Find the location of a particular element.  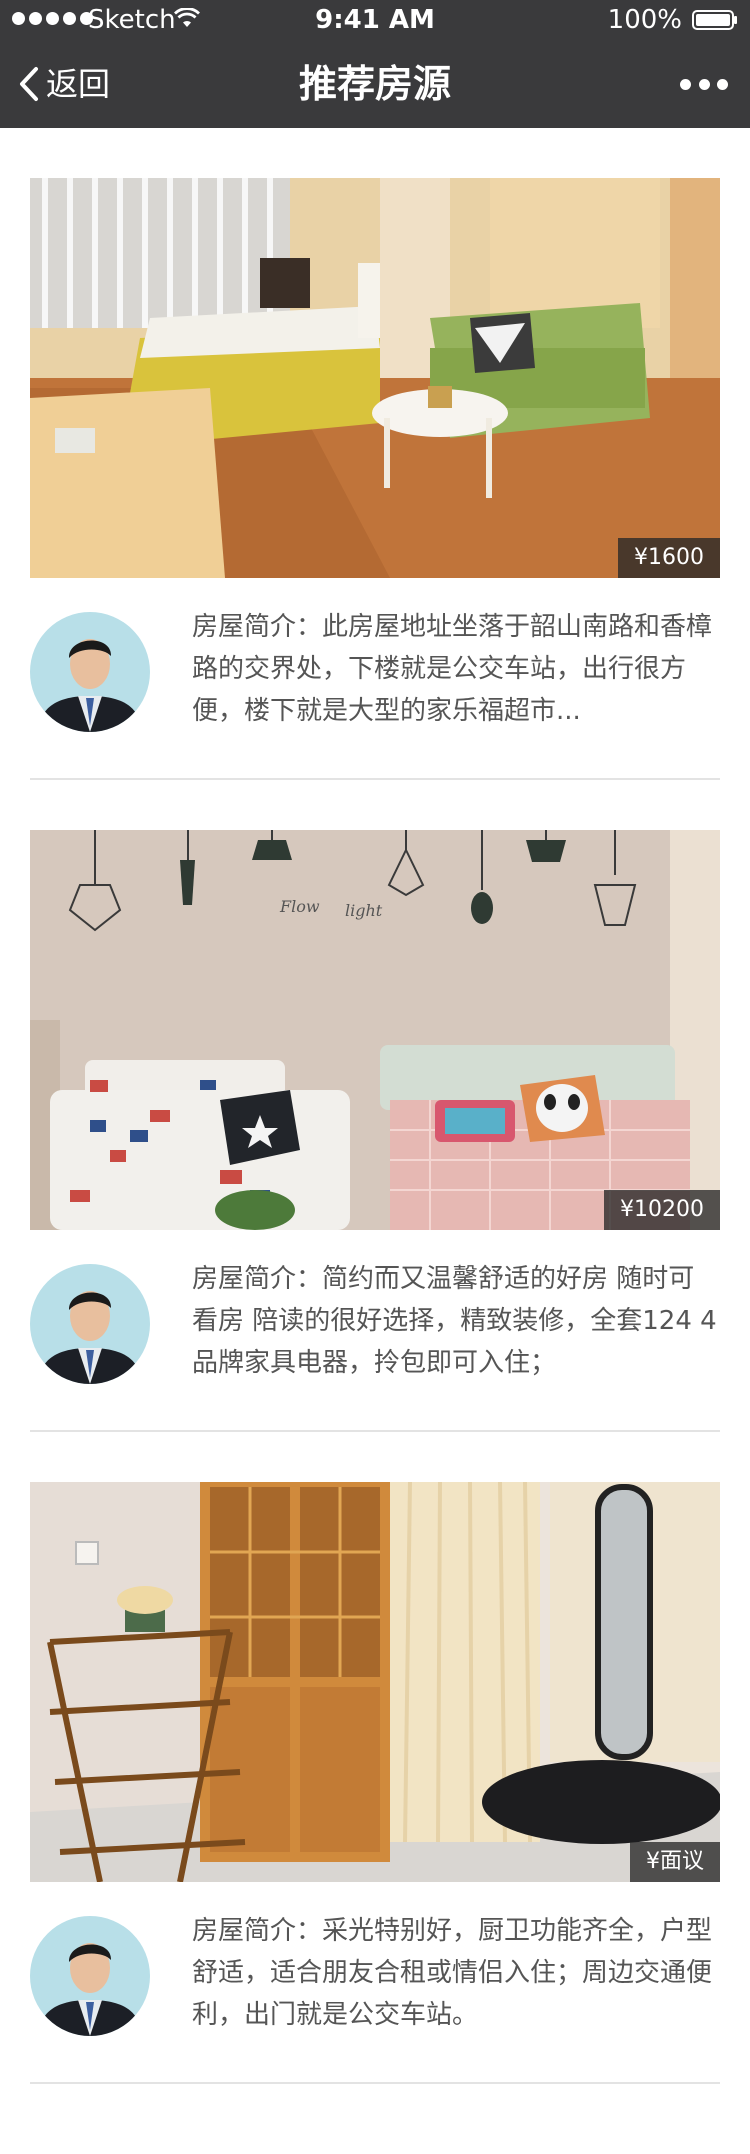

svg-text: Flow is located at coordinates (299, 906).